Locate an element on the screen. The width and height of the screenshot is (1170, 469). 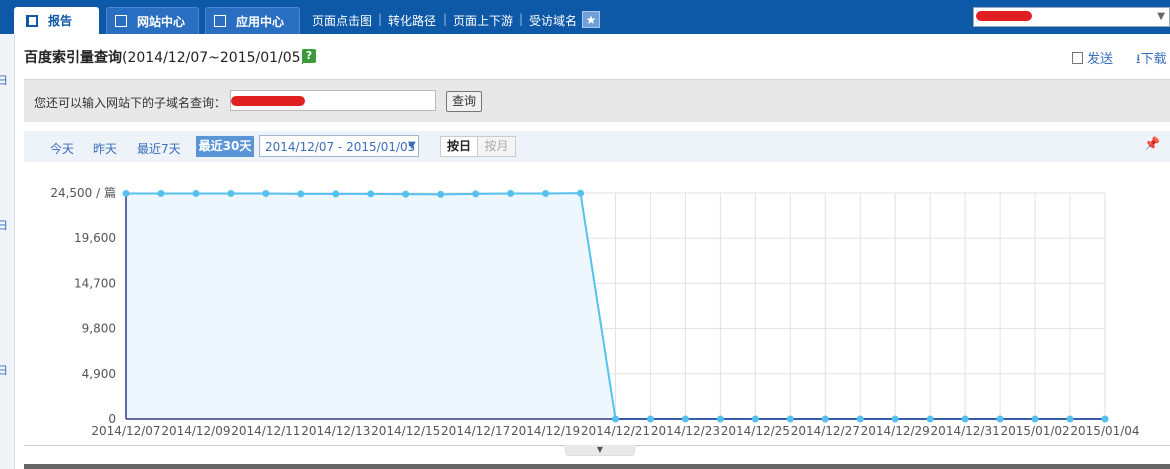
collapse-toggle: ▼ is located at coordinates (600, 450).